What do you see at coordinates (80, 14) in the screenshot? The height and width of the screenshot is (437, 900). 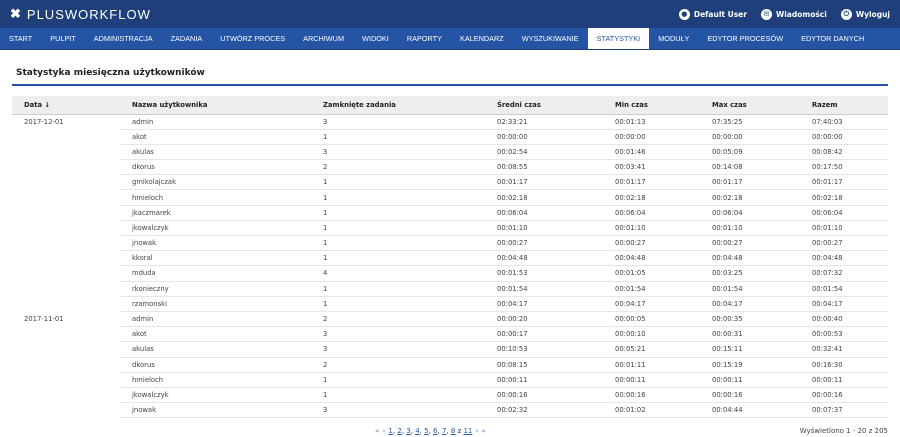 I see `app-logo: ✖ PLUSWORKFLOW` at bounding box center [80, 14].